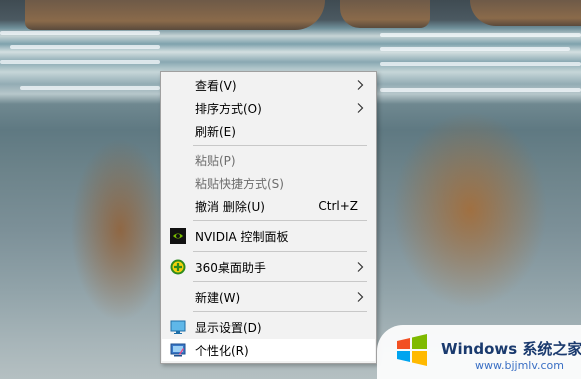 Image resolution: width=581 pixels, height=379 pixels. What do you see at coordinates (230, 267) in the screenshot?
I see `menu-item-label: 360桌面助手` at bounding box center [230, 267].